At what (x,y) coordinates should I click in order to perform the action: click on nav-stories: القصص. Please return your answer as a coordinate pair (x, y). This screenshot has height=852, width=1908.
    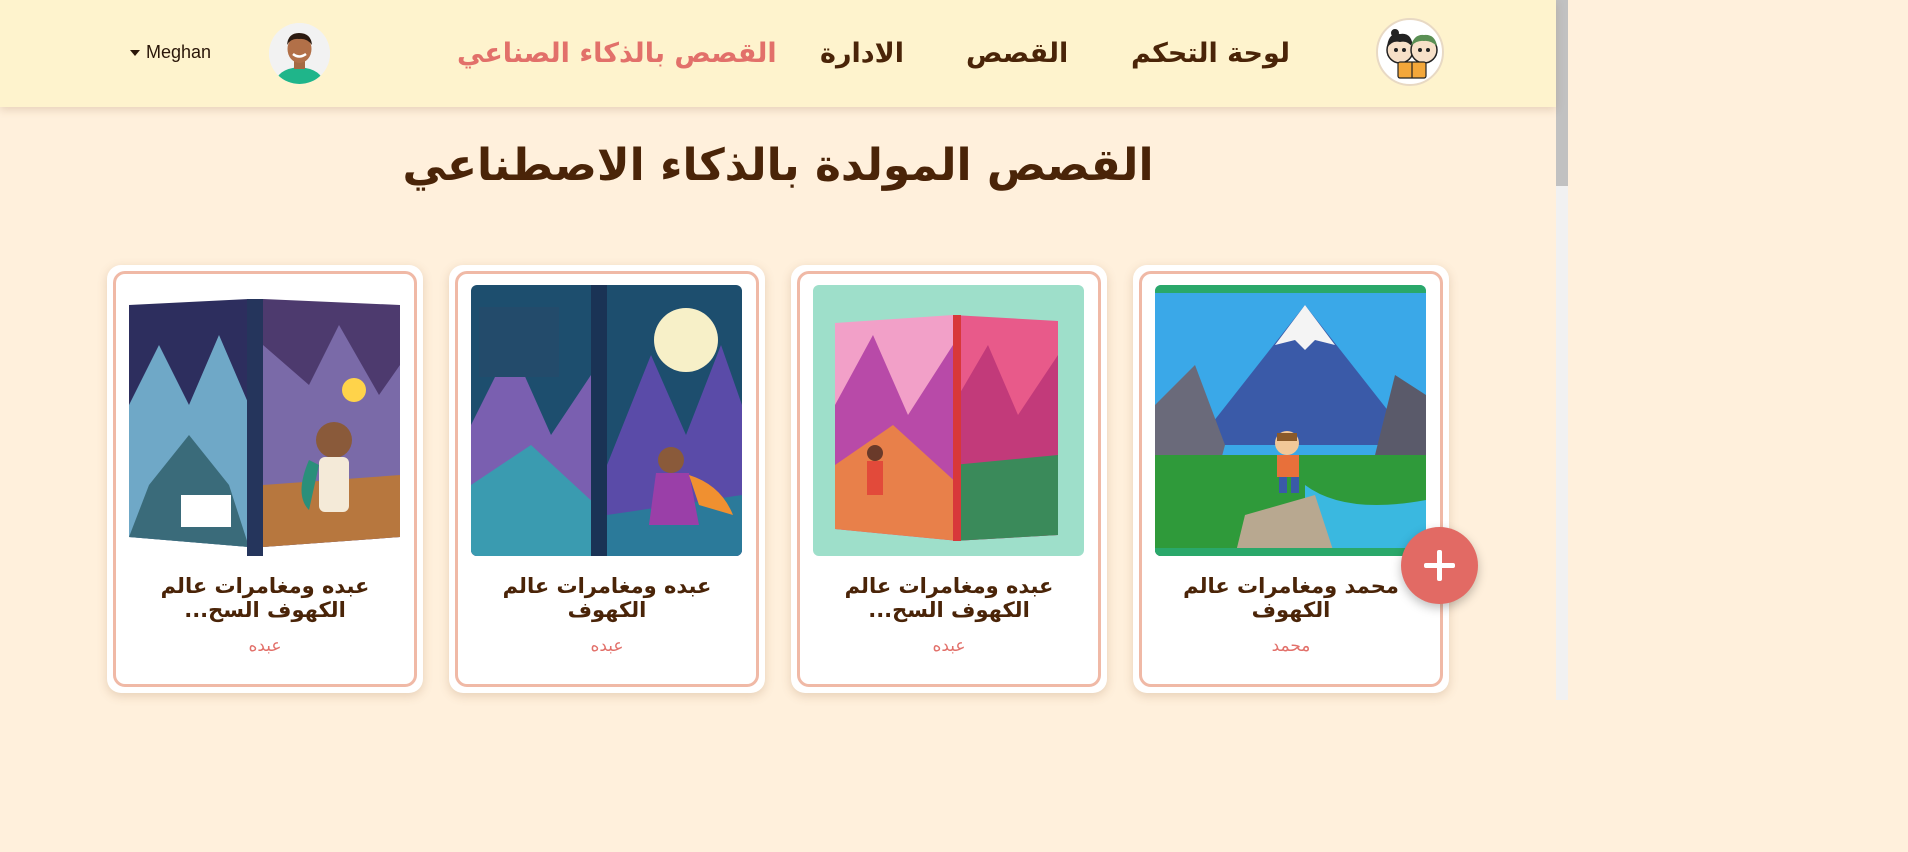
    Looking at the image, I should click on (1017, 54).